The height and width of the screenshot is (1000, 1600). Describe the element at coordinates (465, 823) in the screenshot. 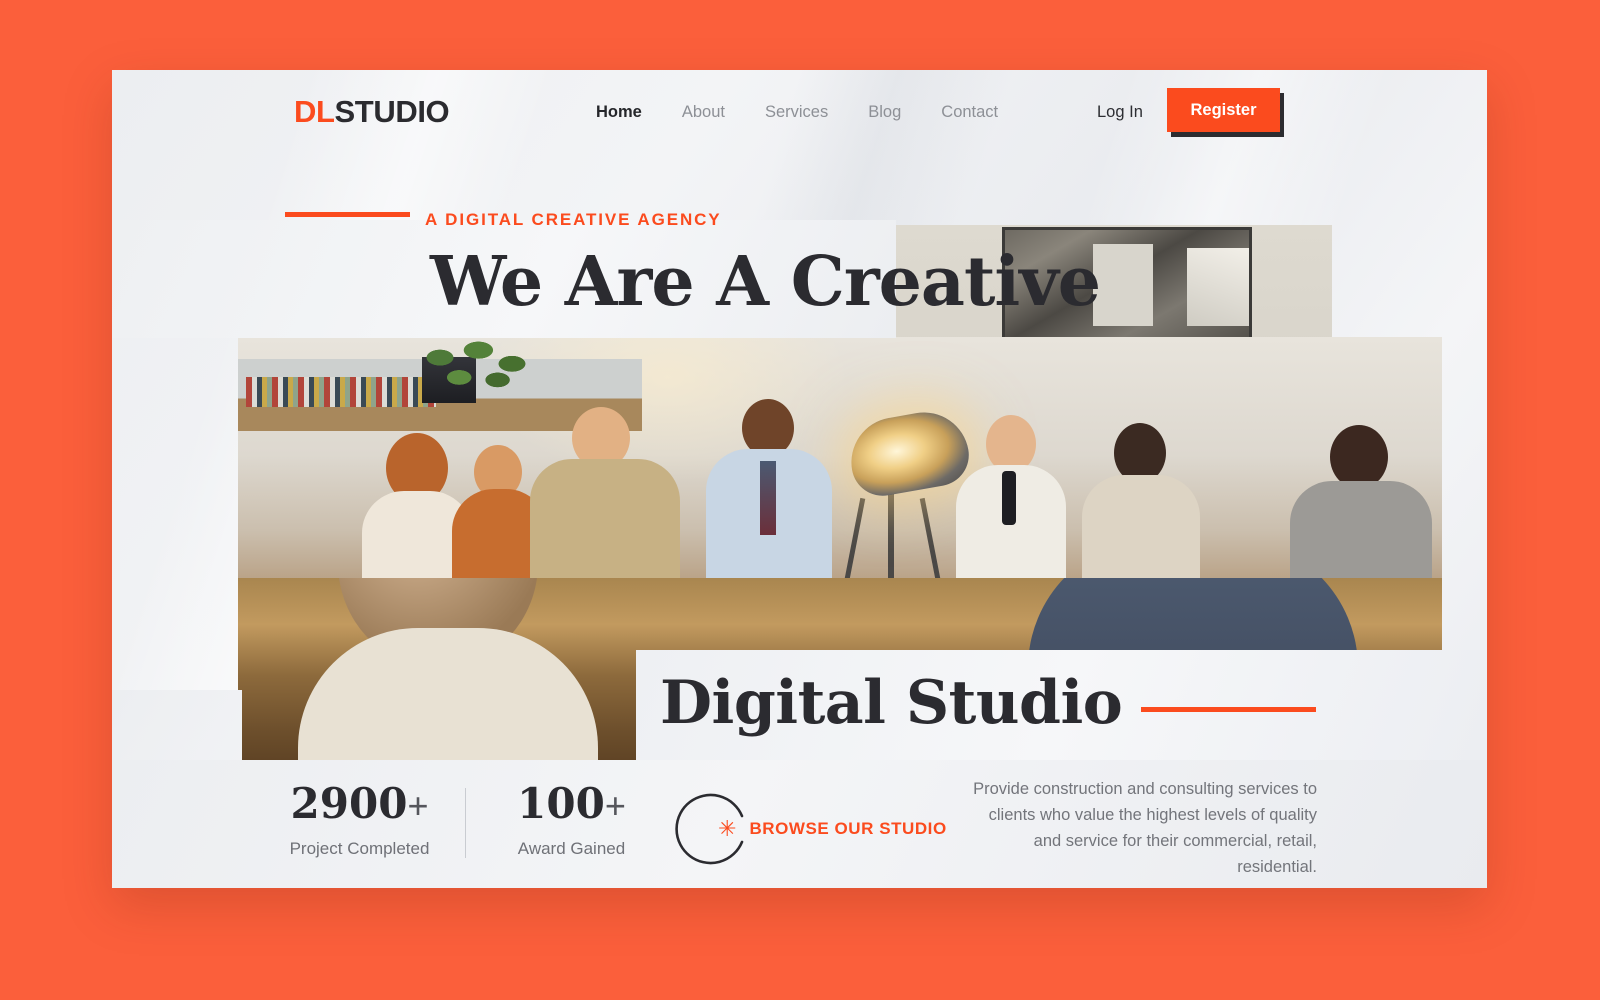

I see `stats-divider` at that location.